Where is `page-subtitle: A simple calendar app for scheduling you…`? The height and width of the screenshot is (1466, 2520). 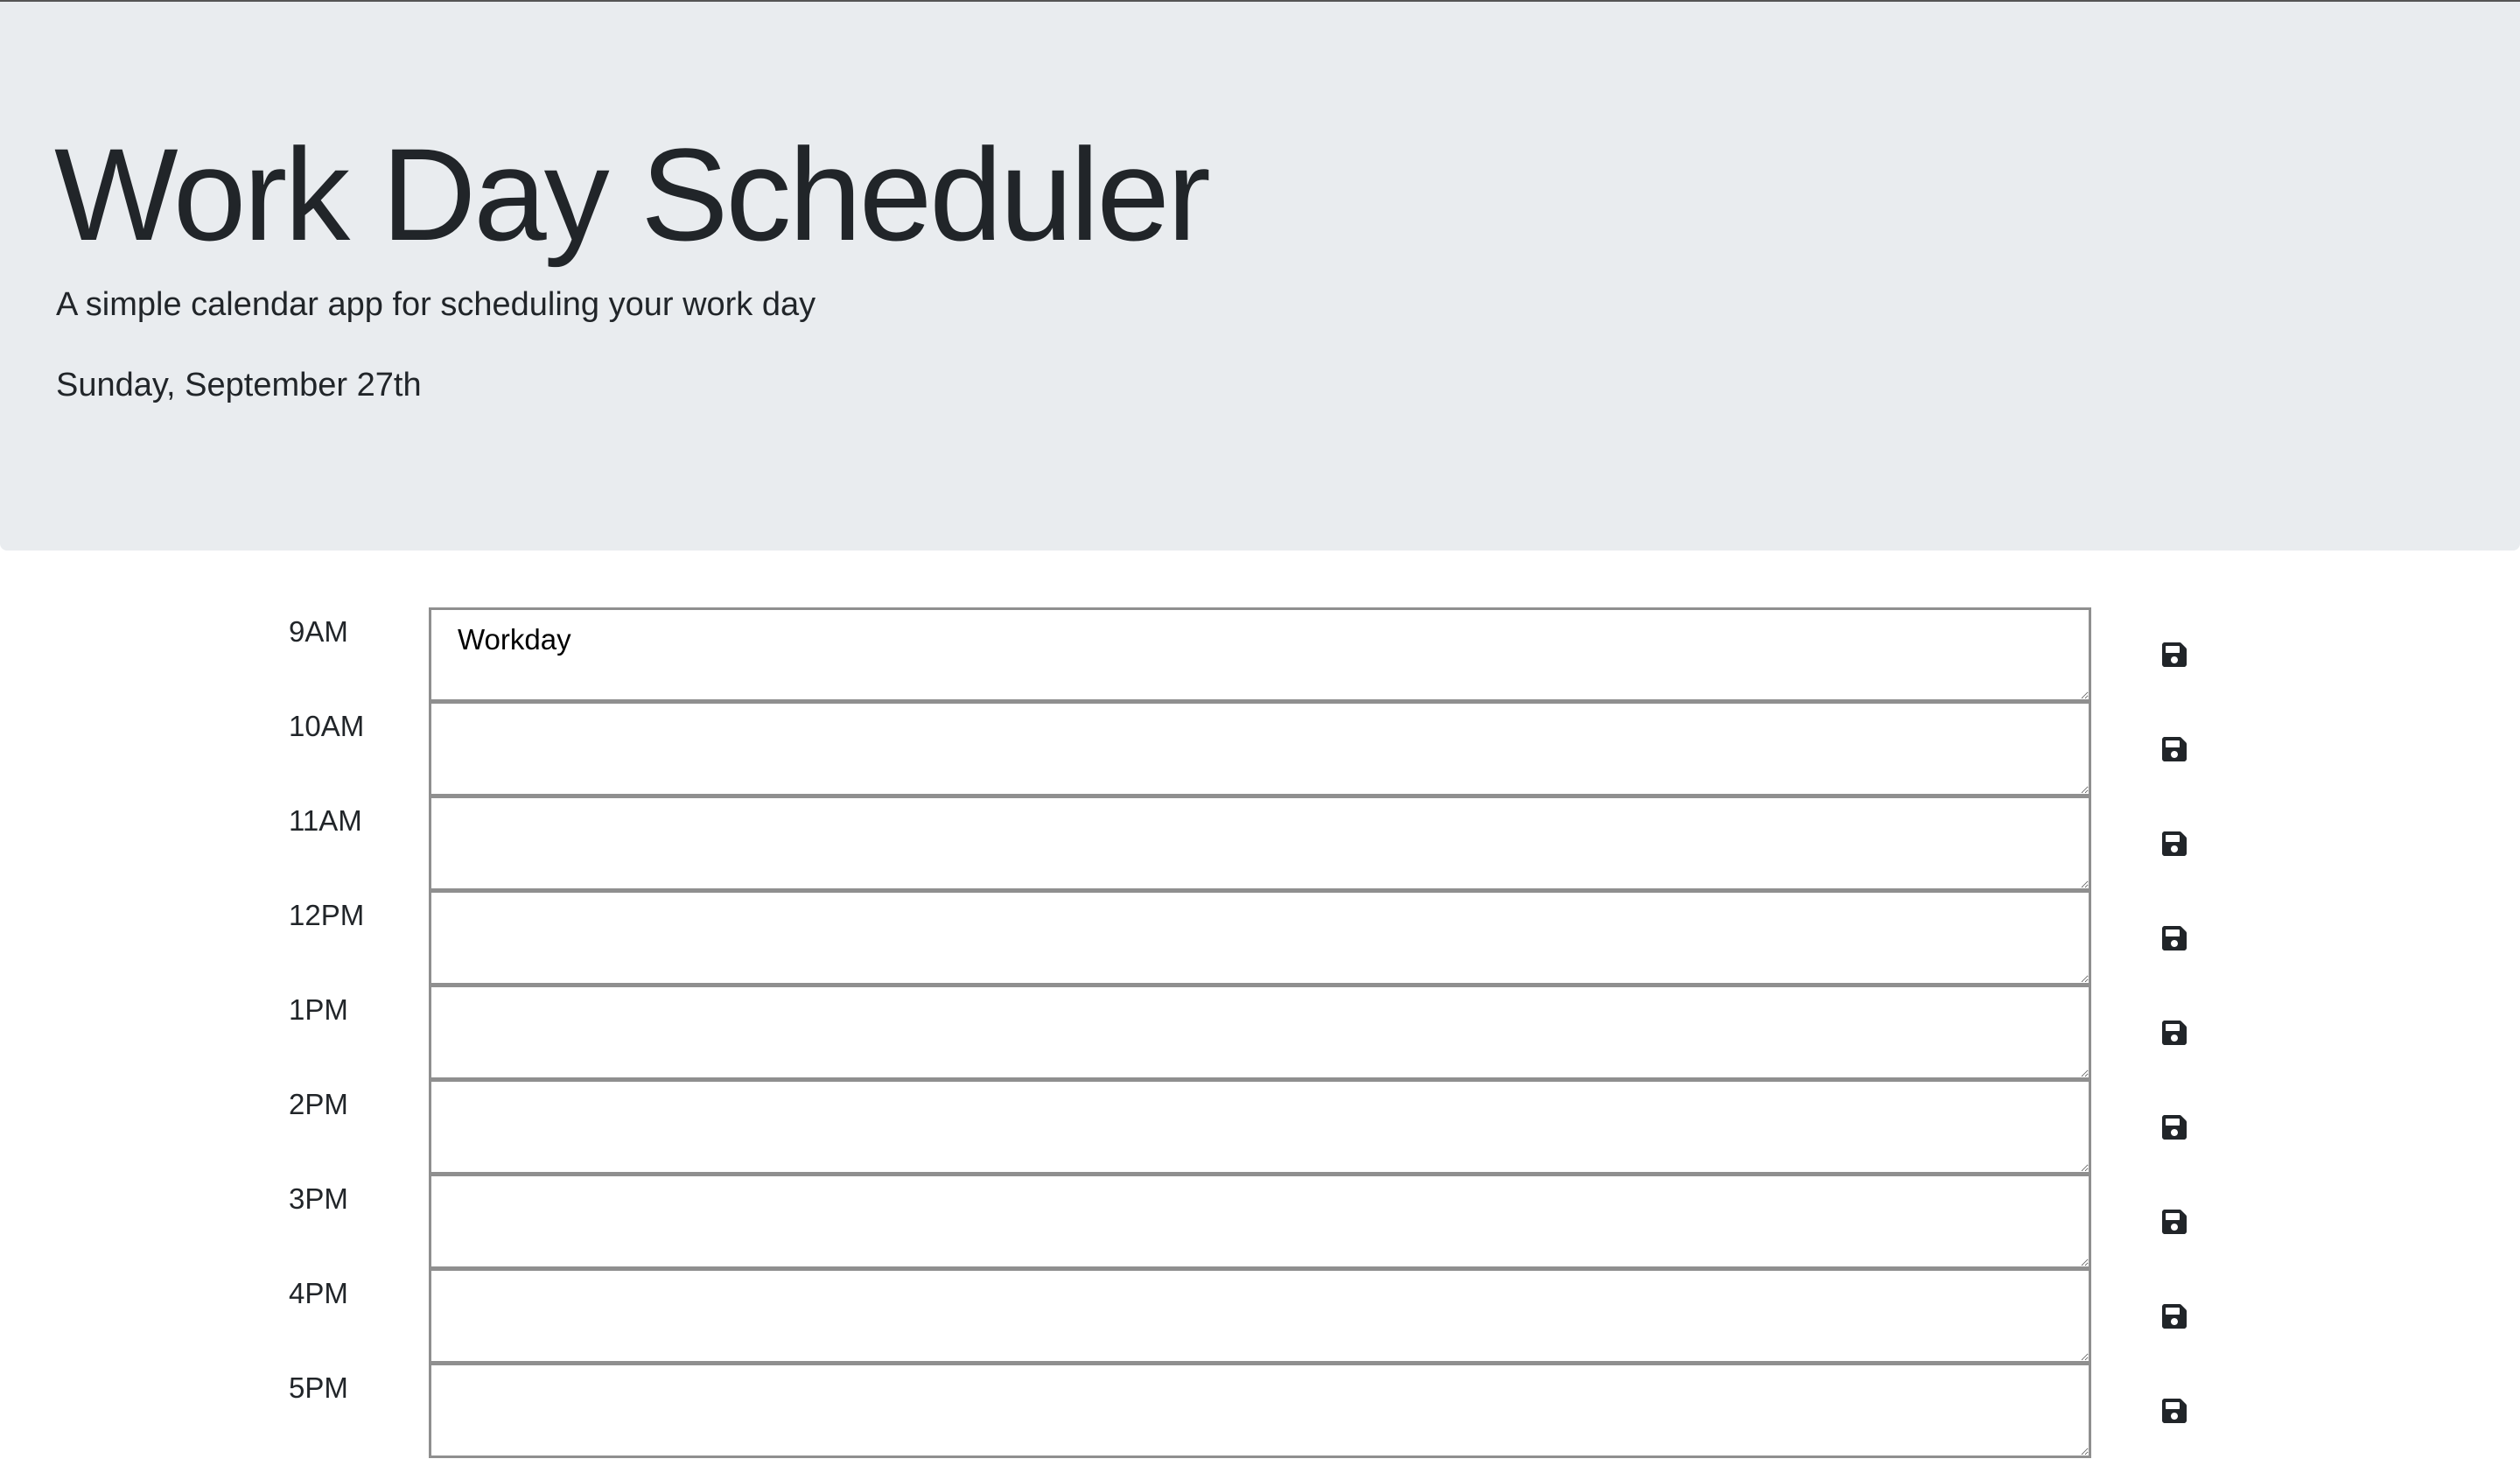
page-subtitle: A simple calendar app for scheduling you… is located at coordinates (436, 304).